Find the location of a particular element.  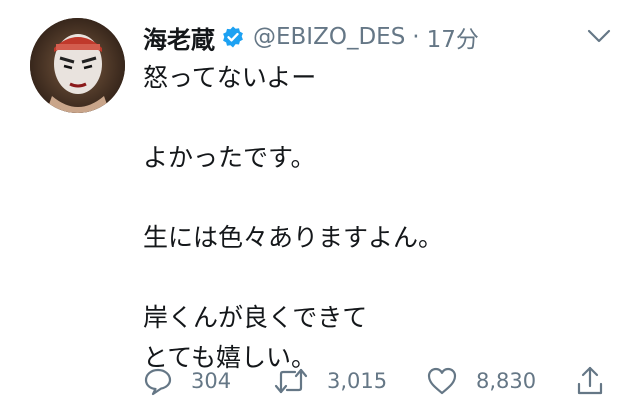

action-bar: 304 3,015 8,830 is located at coordinates (378, 381).